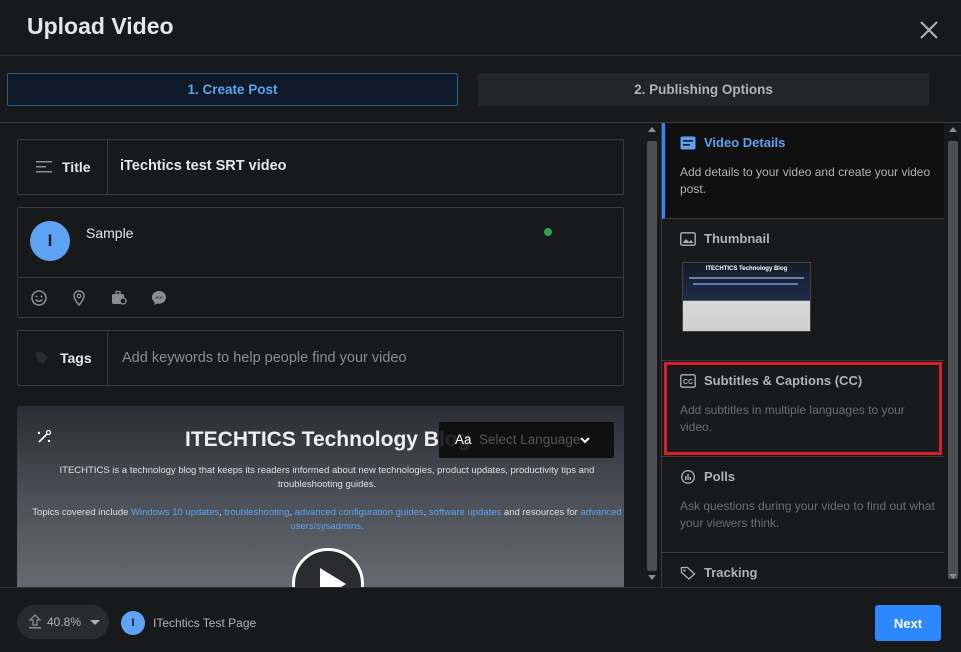 The height and width of the screenshot is (652, 961). I want to click on left-scrollbar, so click(652, 355).